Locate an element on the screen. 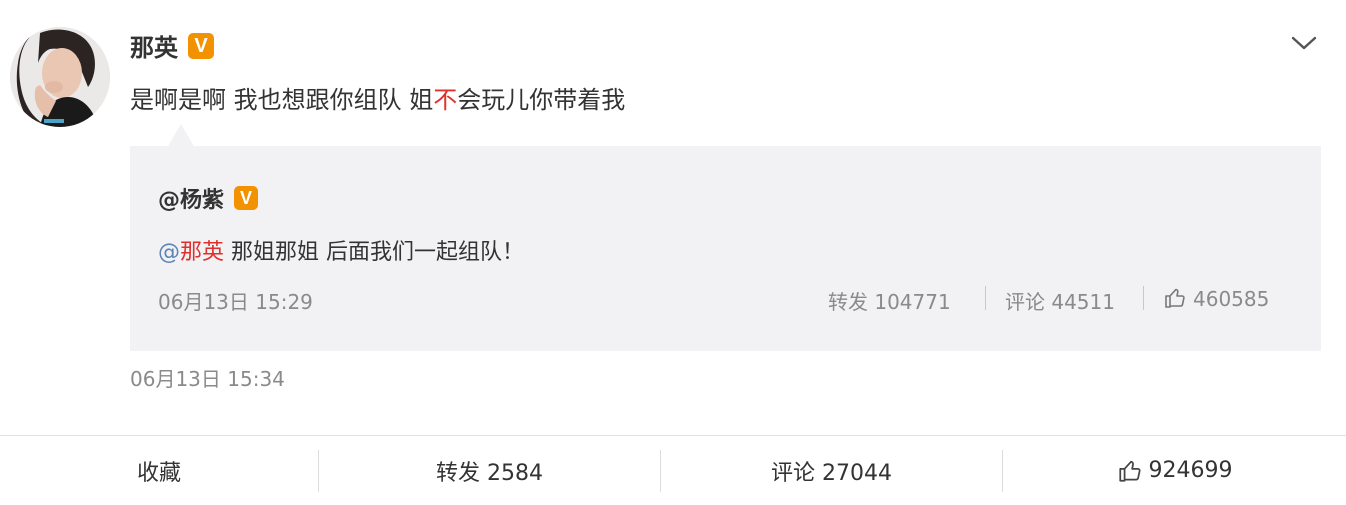 This screenshot has height=505, width=1346. post-text-highlight: 不 is located at coordinates (445, 100).